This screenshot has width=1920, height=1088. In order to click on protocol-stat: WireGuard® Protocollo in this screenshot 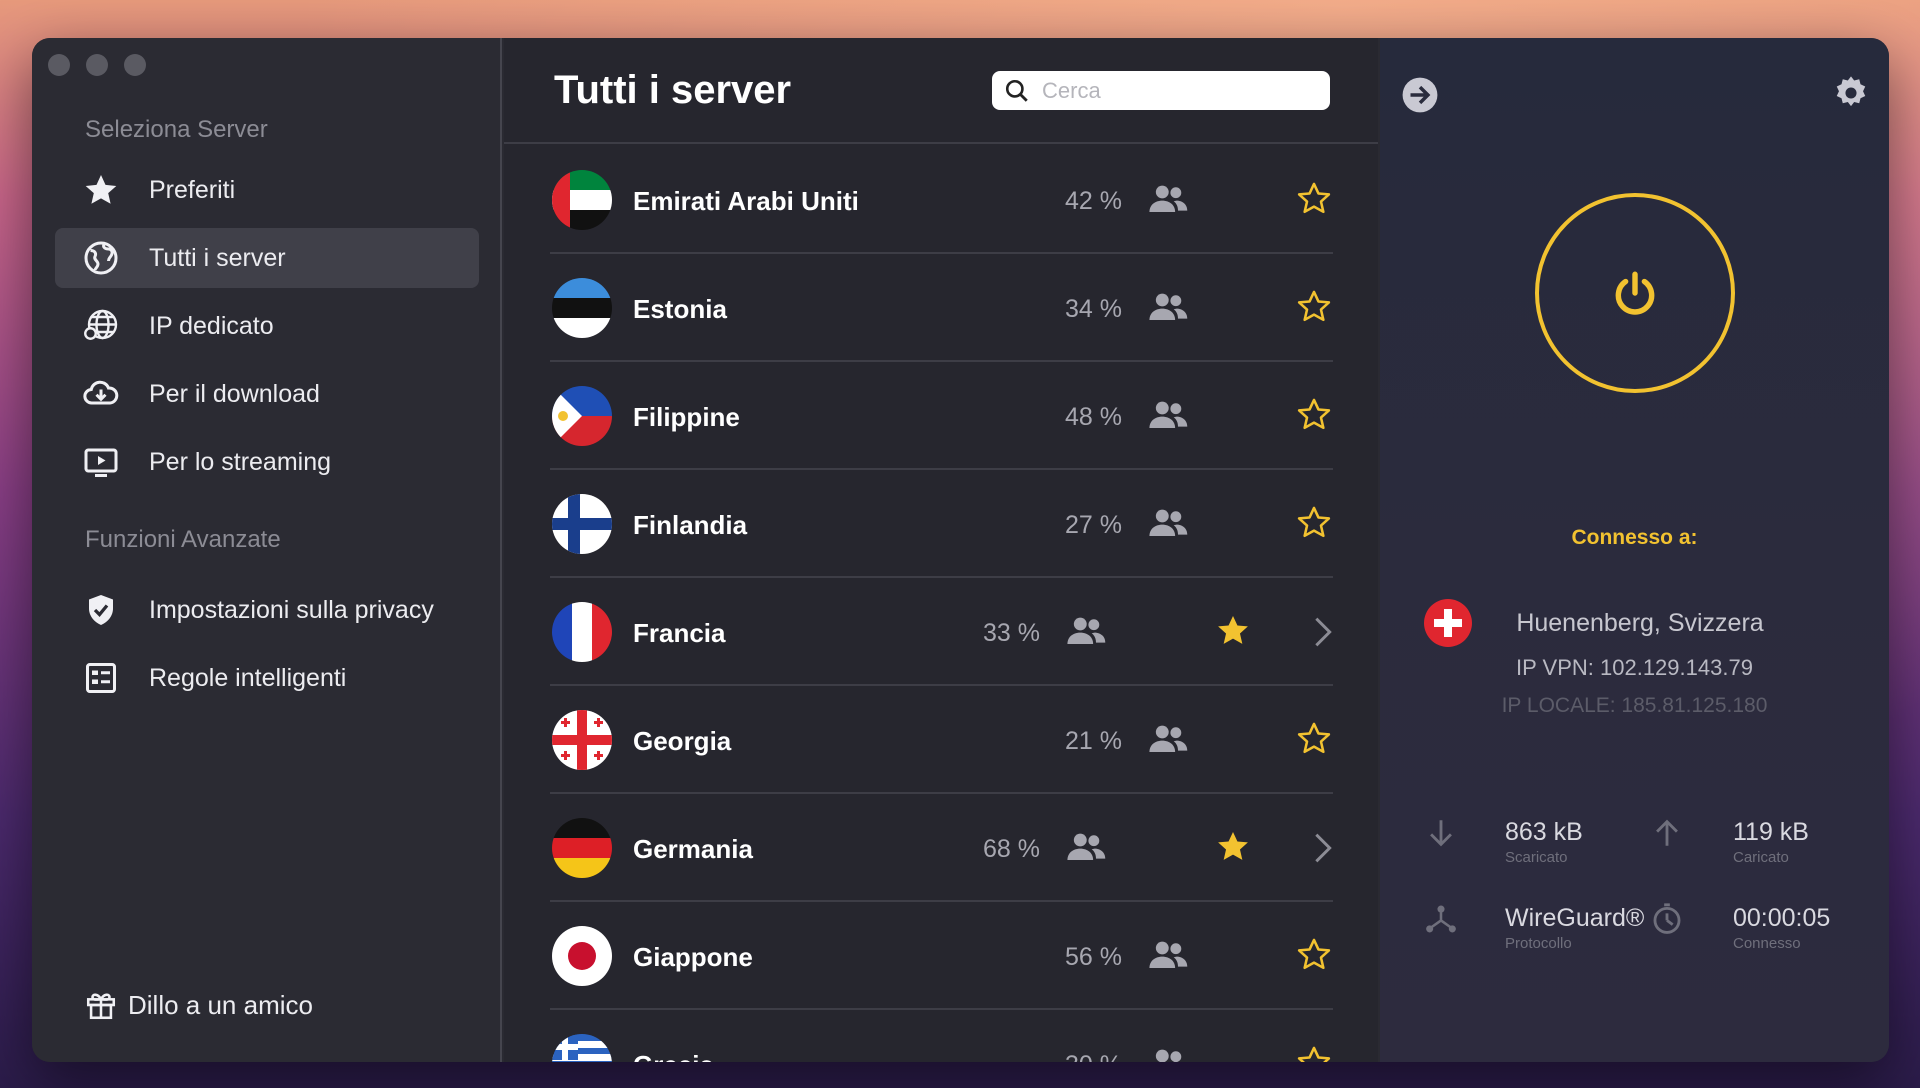, I will do `click(1574, 928)`.